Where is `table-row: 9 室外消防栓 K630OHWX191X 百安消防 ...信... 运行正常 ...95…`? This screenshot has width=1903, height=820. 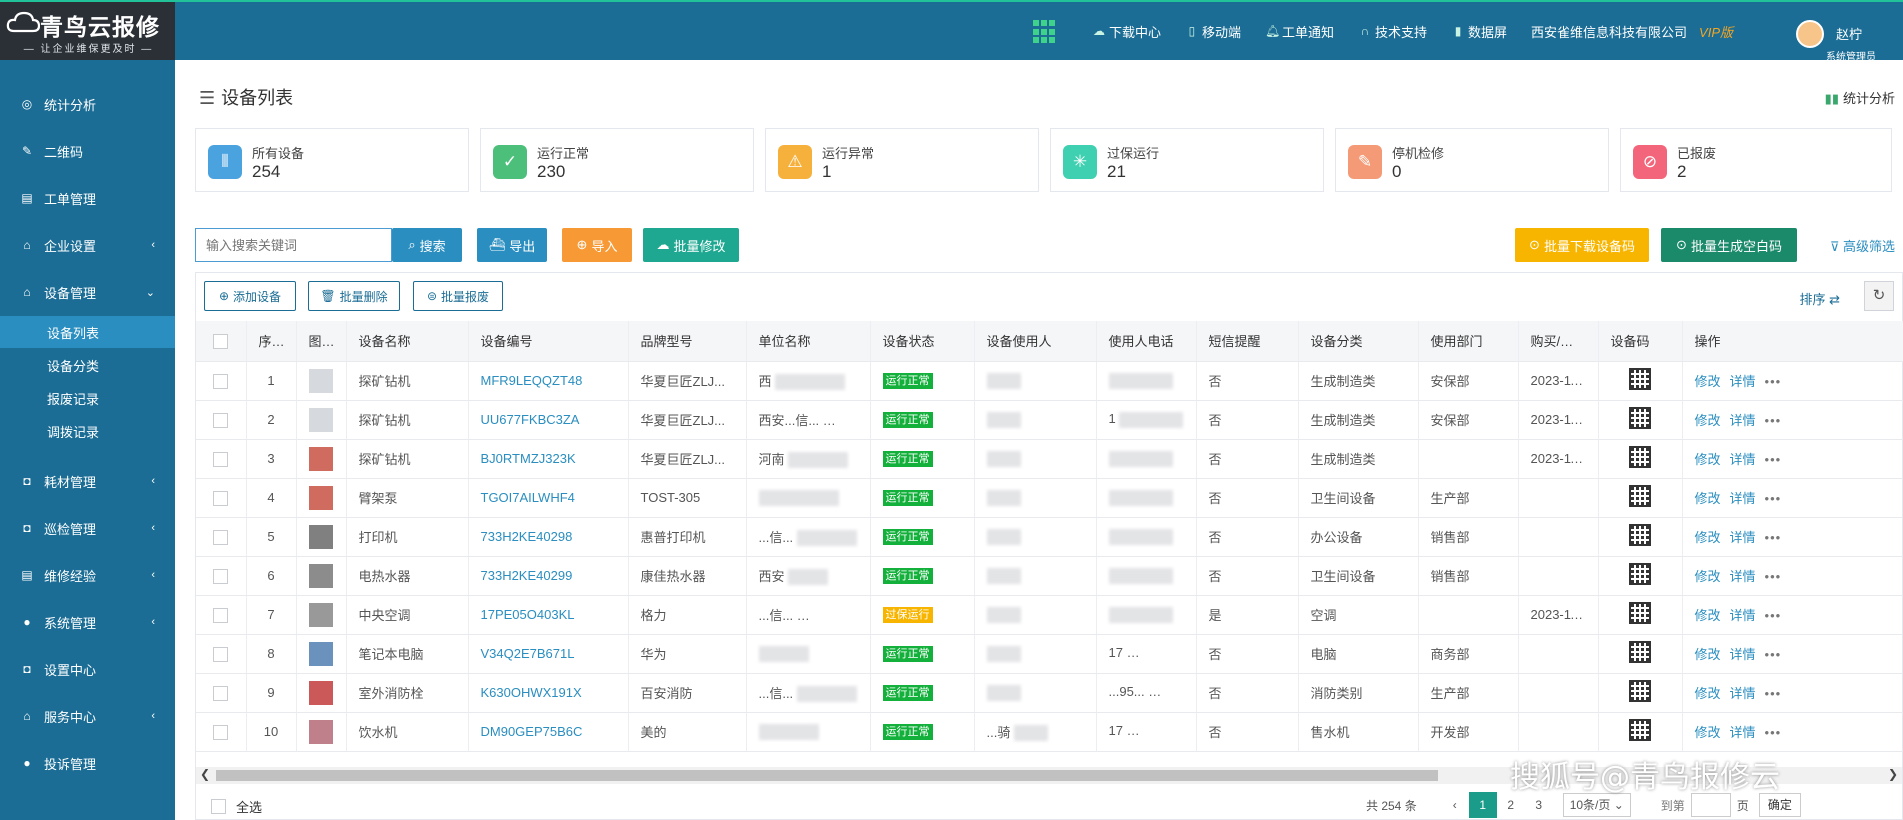
table-row: 9 室外消防栓 K630OHWX191X 百安消防 ...信... 运行正常 ...95… is located at coordinates (1049, 693).